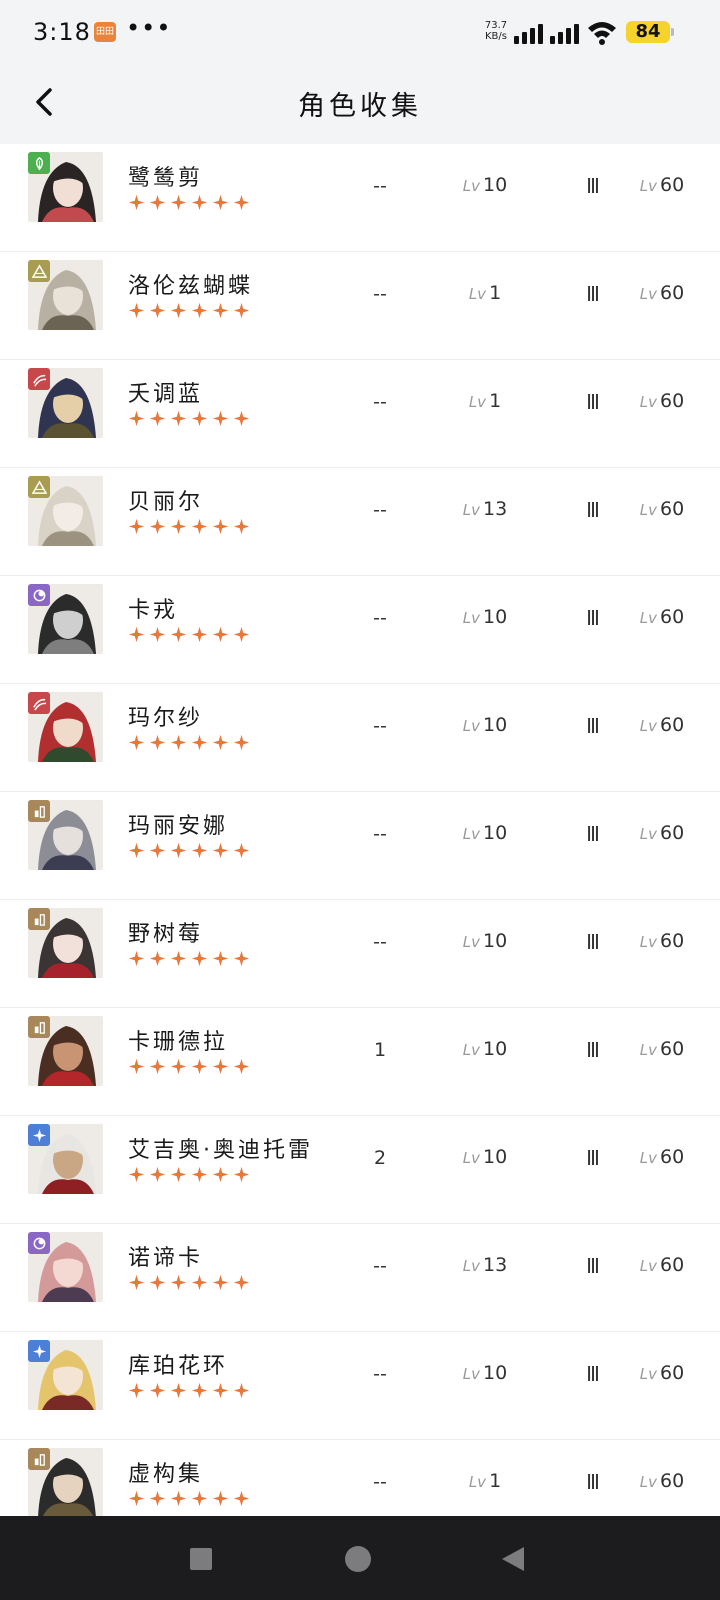 This screenshot has height=1600, width=720. Describe the element at coordinates (360, 1385) in the screenshot. I see `character-row: 库珀花环 -- Lv 10 Ⅲ Lv 60` at that location.